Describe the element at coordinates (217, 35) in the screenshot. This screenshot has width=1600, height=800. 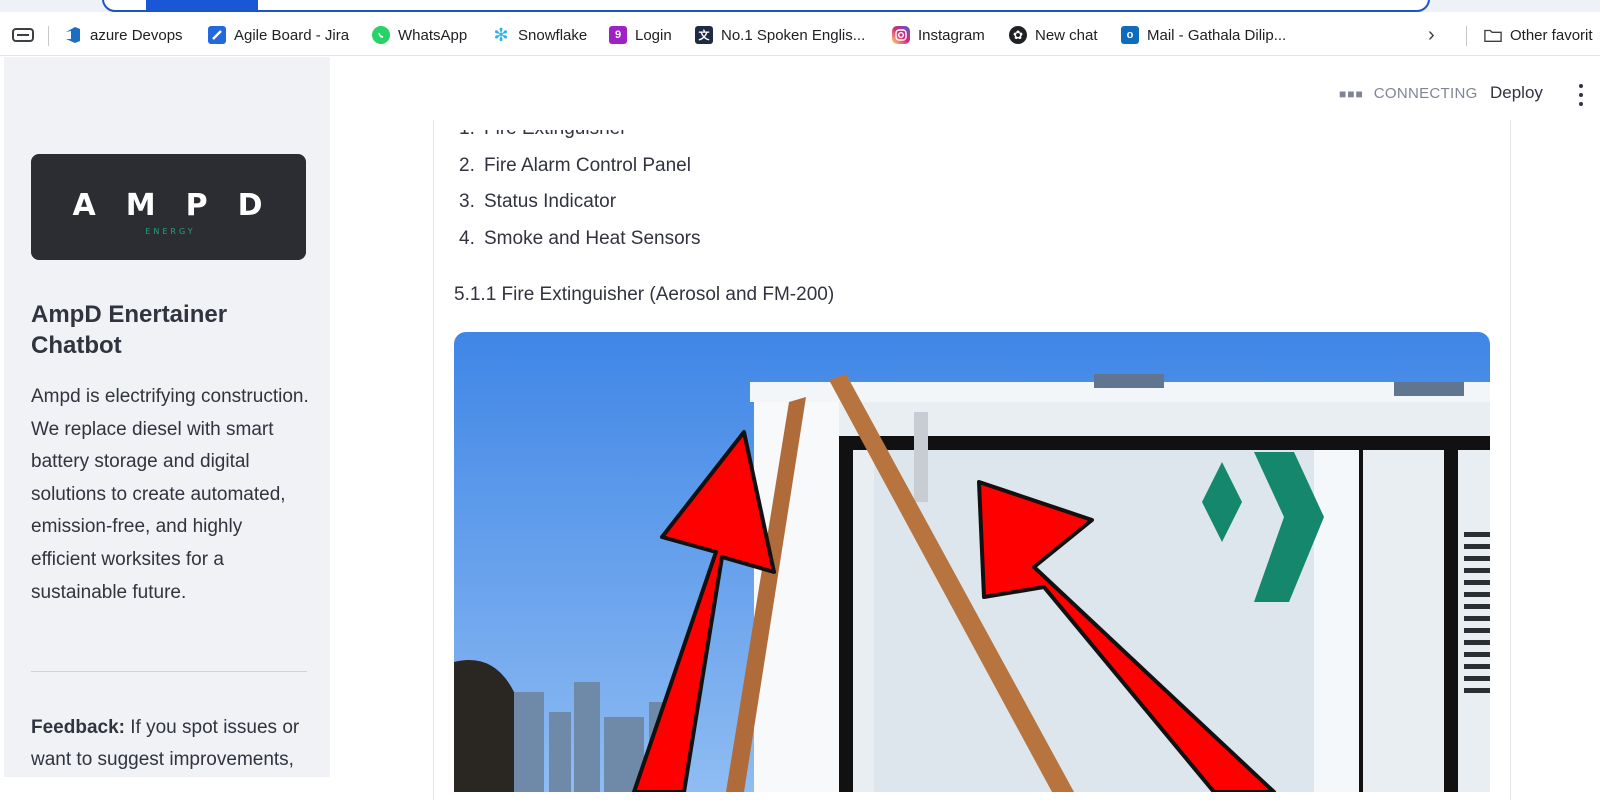
I see `jira-icon` at that location.